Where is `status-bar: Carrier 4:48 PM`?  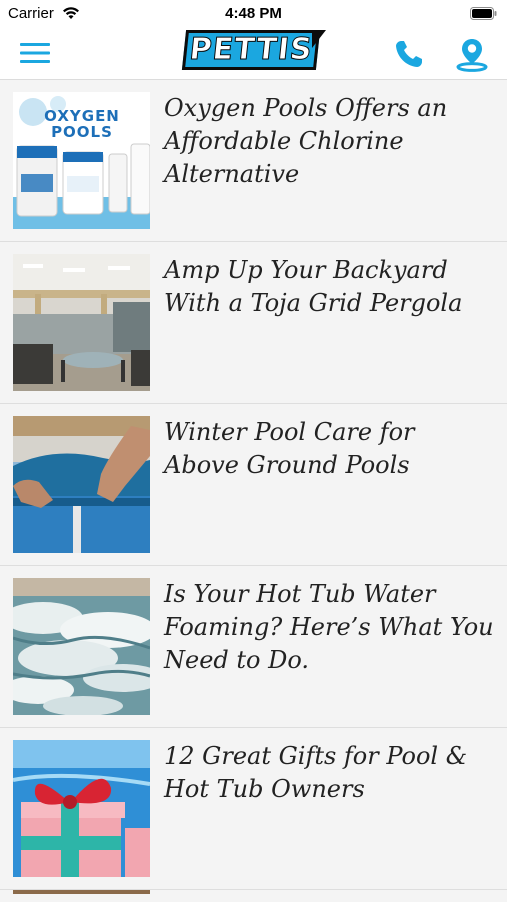 status-bar: Carrier 4:48 PM is located at coordinates (253, 14).